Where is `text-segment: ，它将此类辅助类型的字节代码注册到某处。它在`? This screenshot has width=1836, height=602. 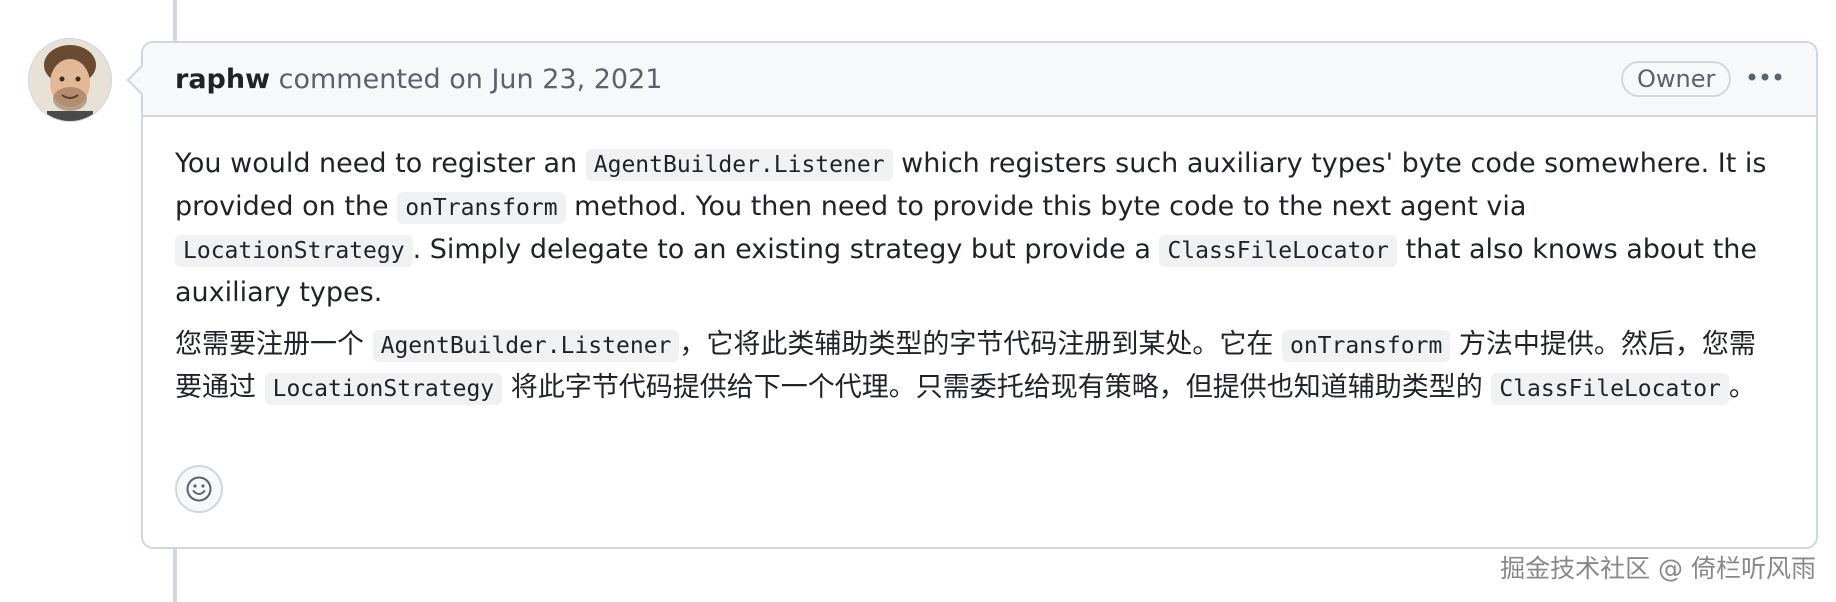 text-segment: ，它将此类辅助类型的字节代码注册到某处。它在 is located at coordinates (980, 344).